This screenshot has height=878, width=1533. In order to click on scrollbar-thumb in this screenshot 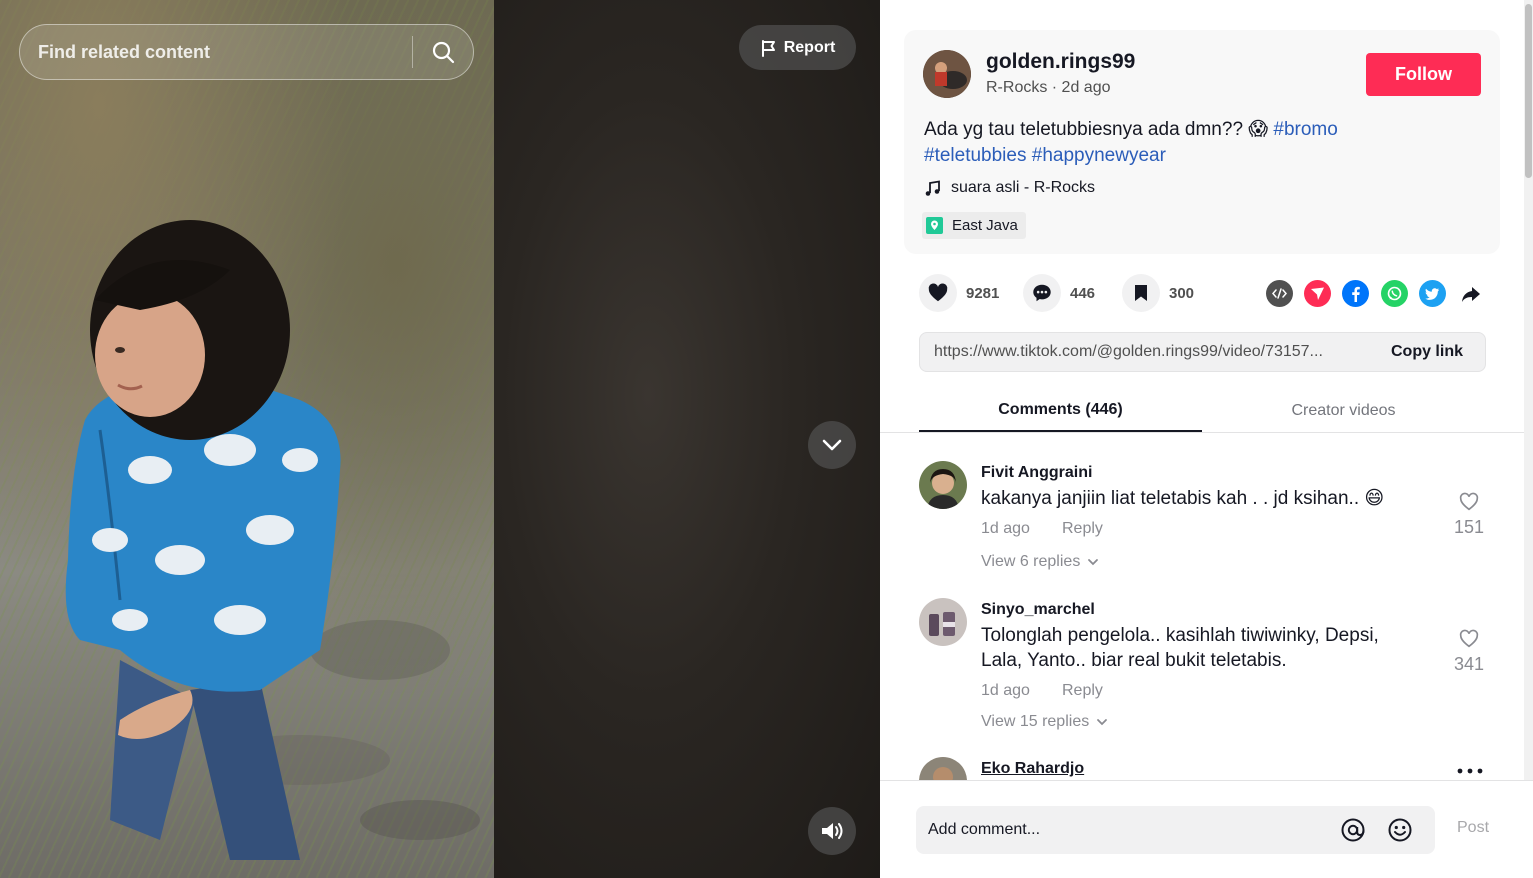, I will do `click(1528, 91)`.